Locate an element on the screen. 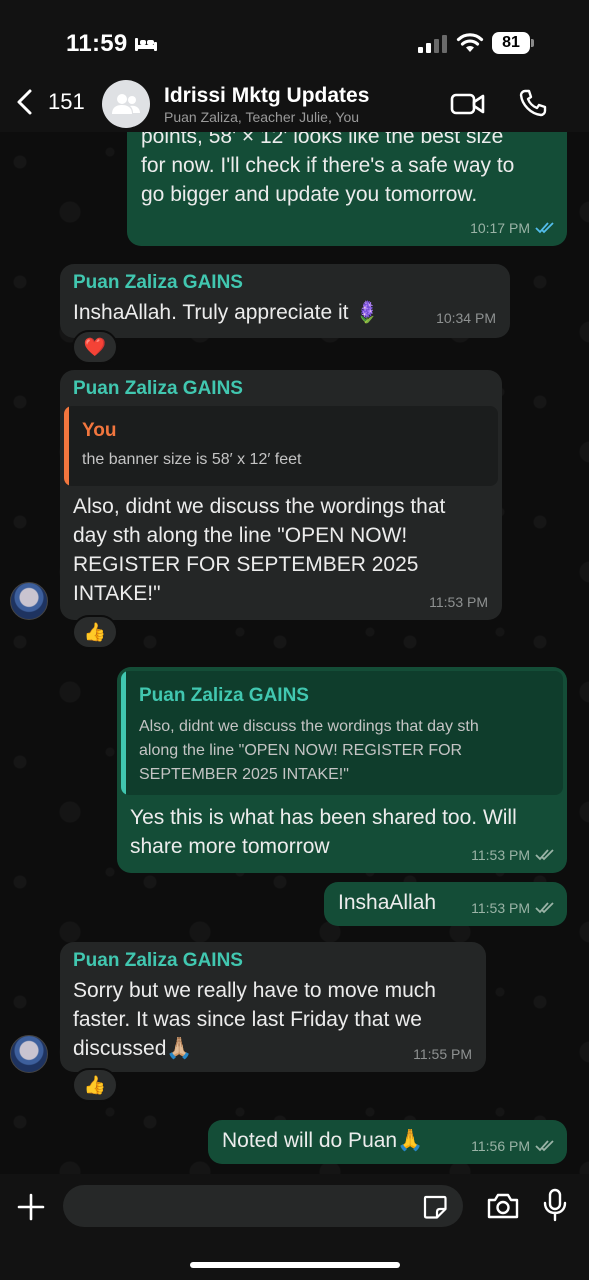 The width and height of the screenshot is (589, 1280). quoted-text: the banner size is 58′ x 12′ feet is located at coordinates (192, 459).